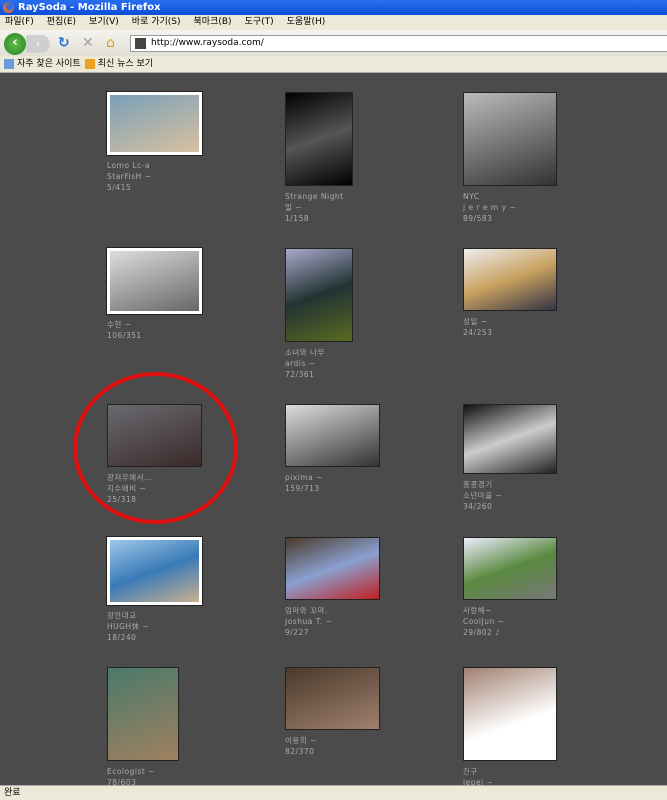  What do you see at coordinates (64, 43) in the screenshot?
I see `reload-button: ↻` at bounding box center [64, 43].